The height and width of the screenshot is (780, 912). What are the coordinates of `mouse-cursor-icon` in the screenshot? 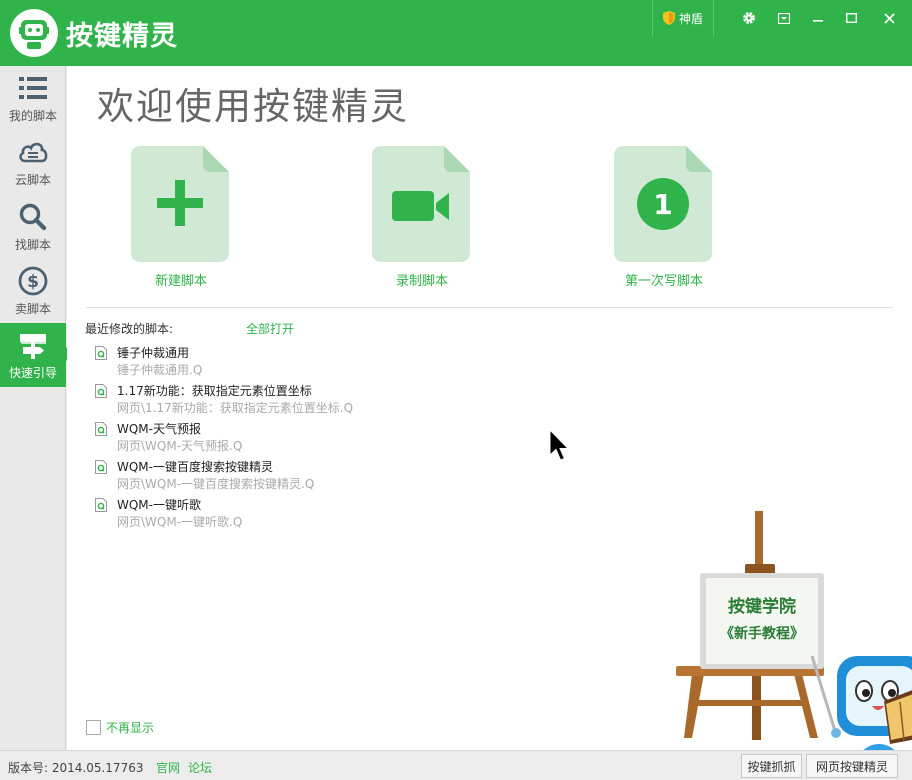 It's located at (559, 445).